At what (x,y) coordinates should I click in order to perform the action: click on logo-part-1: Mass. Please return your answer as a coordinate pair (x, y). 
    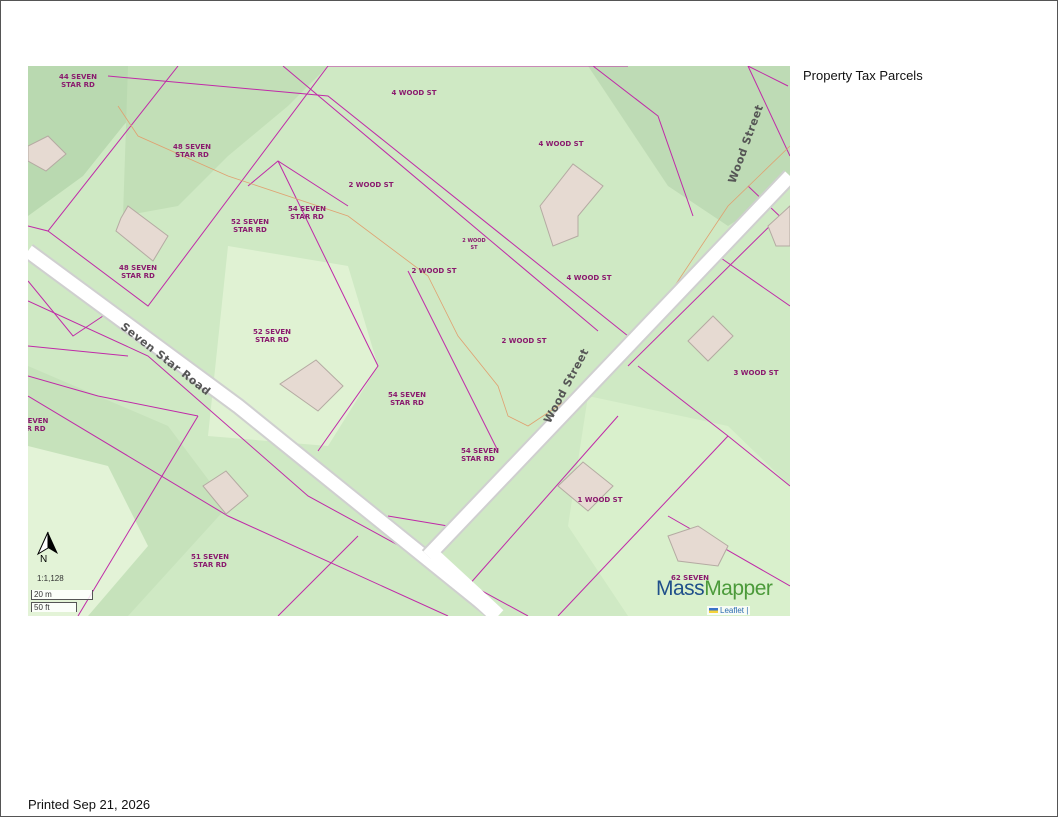
    Looking at the image, I should click on (680, 588).